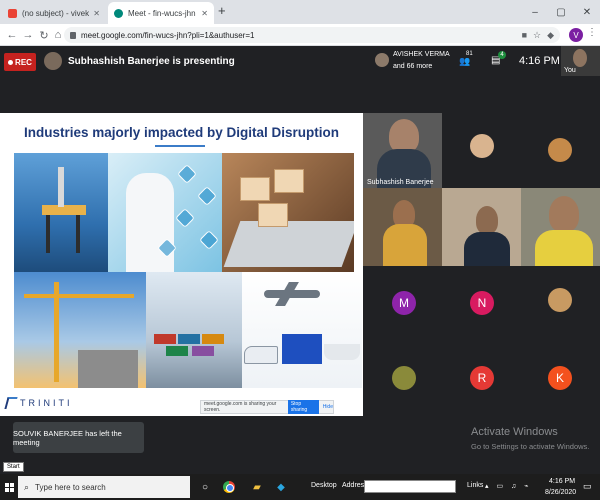  Describe the element at coordinates (562, 481) in the screenshot. I see `taskbar-clock-time: 4:16 PM` at that location.